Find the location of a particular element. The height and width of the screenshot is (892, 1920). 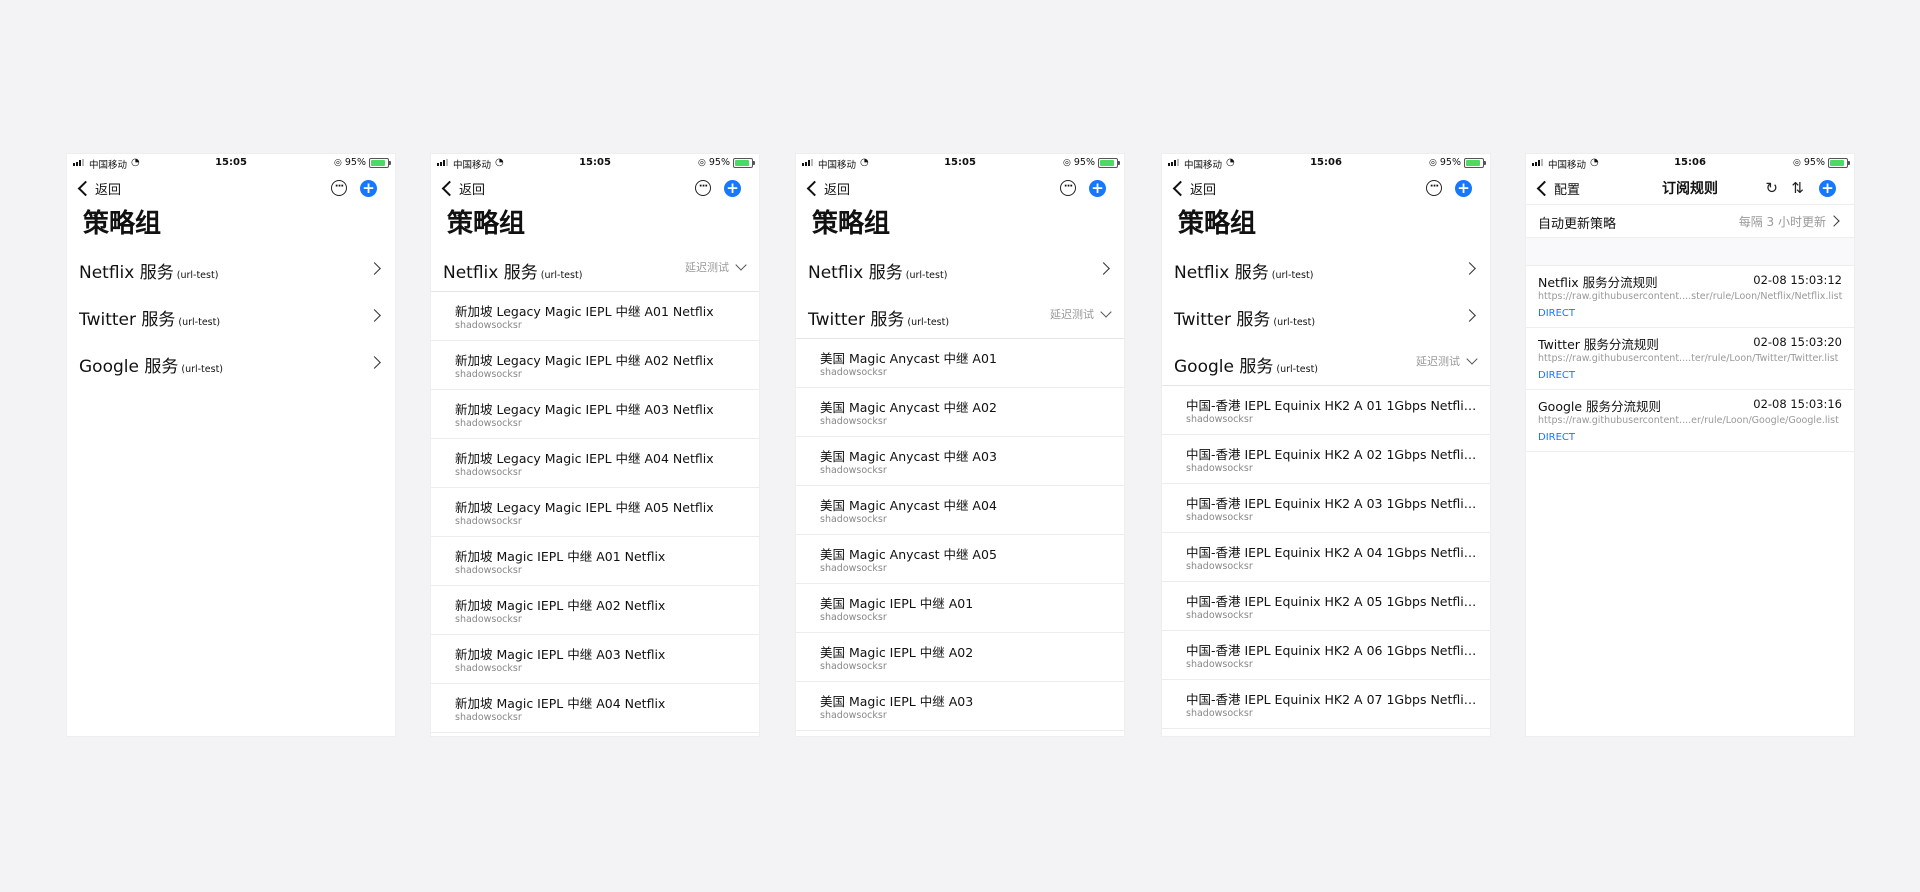

battery-icon is located at coordinates (380, 162).